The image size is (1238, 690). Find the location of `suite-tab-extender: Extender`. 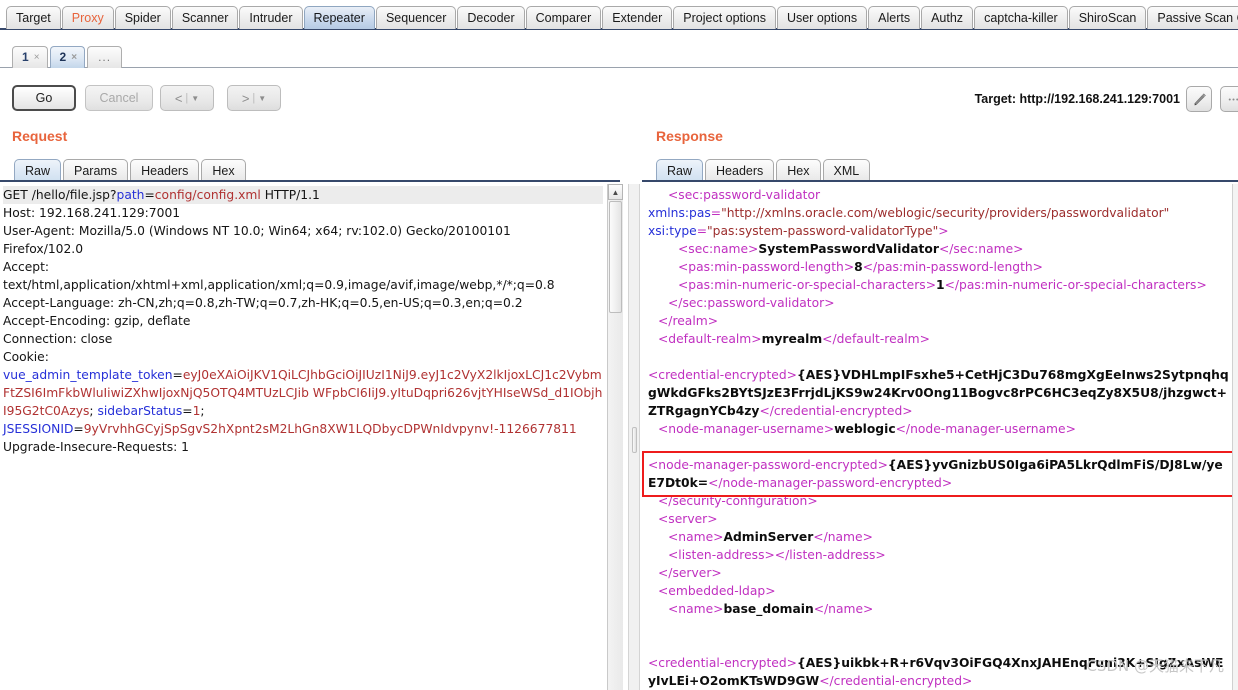

suite-tab-extender: Extender is located at coordinates (637, 17).